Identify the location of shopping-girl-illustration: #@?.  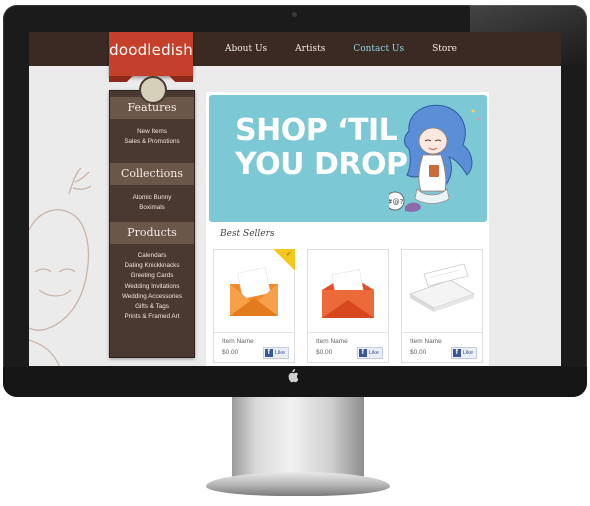
(435, 158).